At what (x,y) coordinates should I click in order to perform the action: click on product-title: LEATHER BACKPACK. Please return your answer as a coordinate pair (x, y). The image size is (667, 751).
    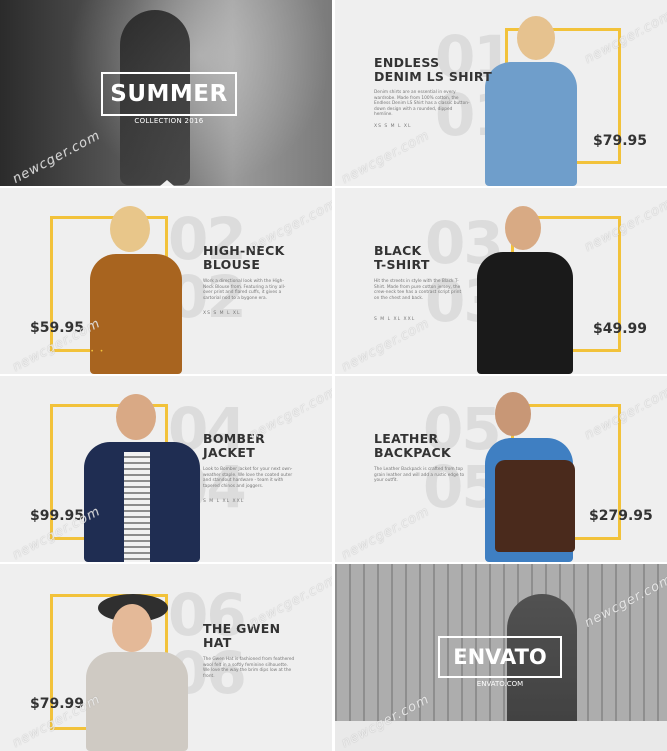
    Looking at the image, I should click on (413, 445).